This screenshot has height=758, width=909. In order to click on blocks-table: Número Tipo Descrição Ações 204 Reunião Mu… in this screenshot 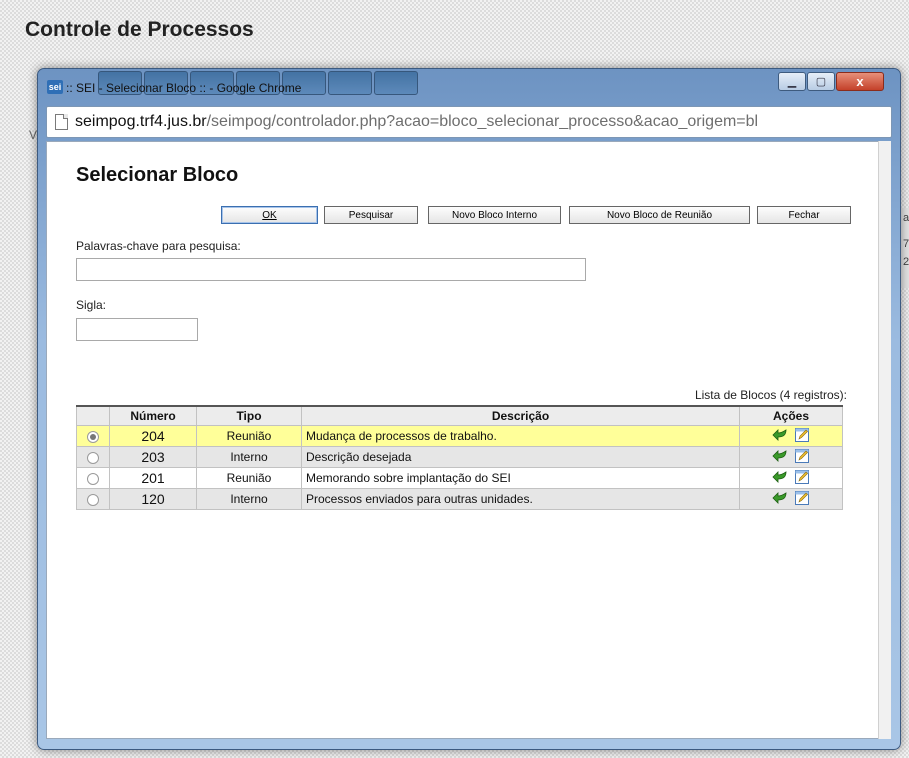, I will do `click(459, 457)`.